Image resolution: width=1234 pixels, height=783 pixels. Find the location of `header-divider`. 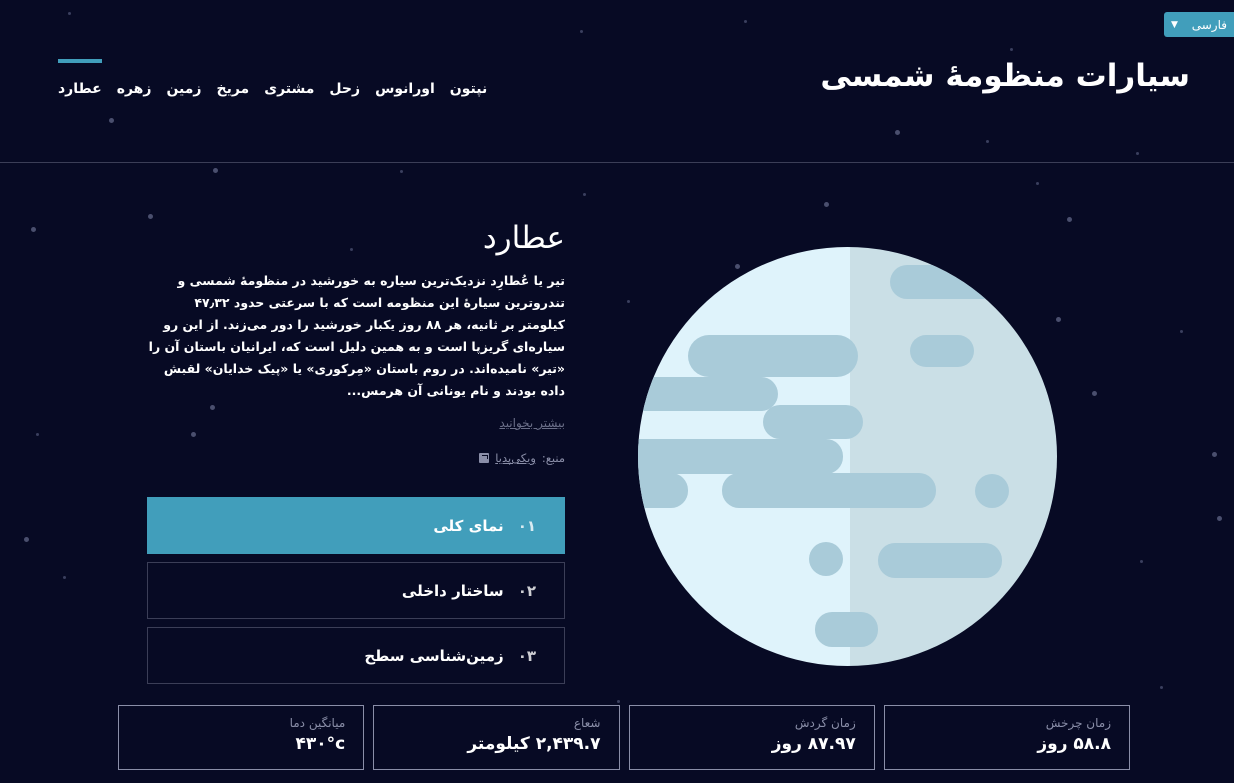

header-divider is located at coordinates (617, 162).